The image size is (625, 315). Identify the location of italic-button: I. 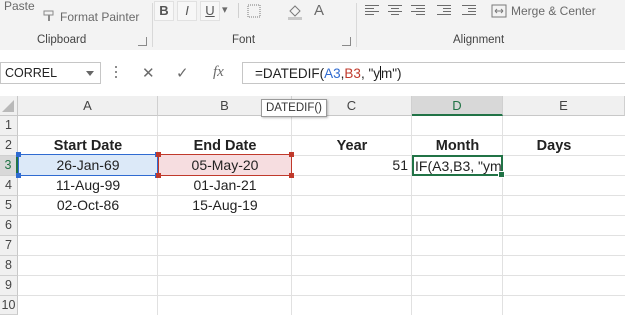
(187, 11).